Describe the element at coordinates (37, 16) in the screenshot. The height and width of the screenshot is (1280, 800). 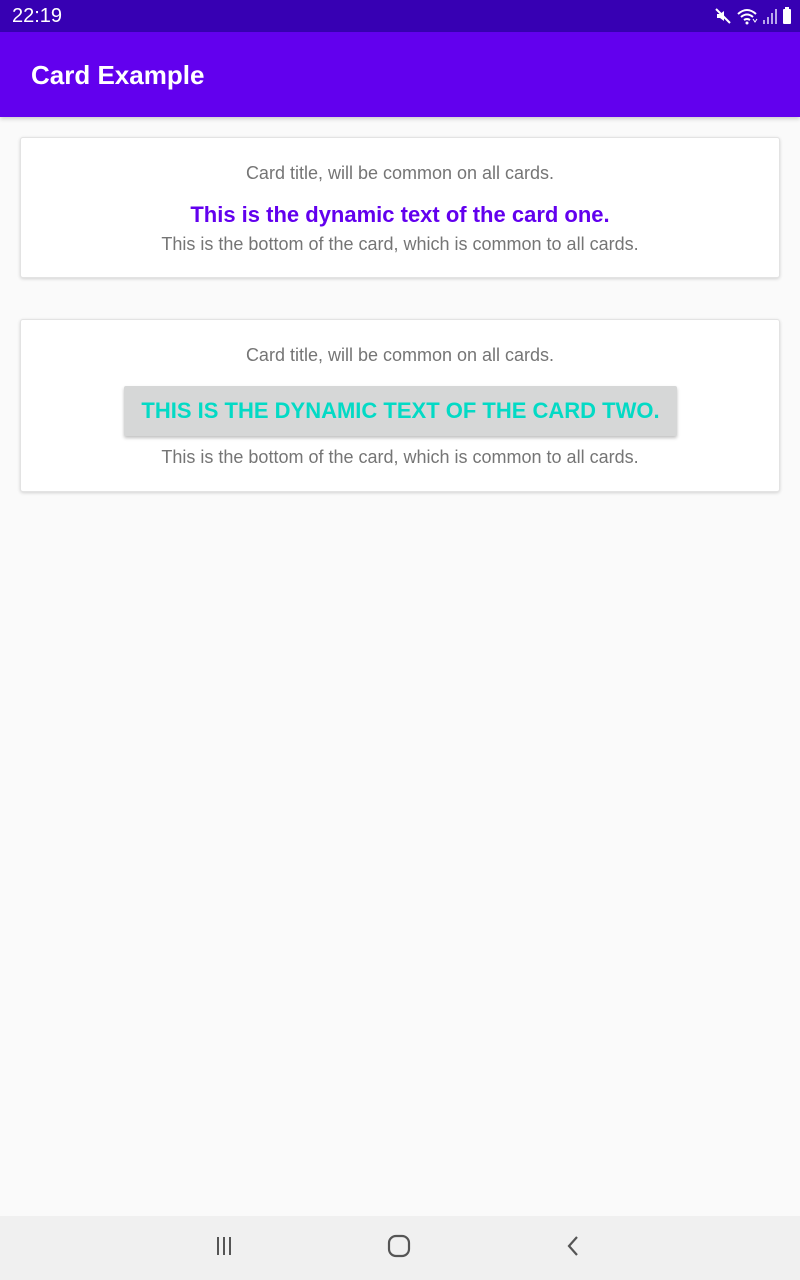
I see `status-time: 22:19` at that location.